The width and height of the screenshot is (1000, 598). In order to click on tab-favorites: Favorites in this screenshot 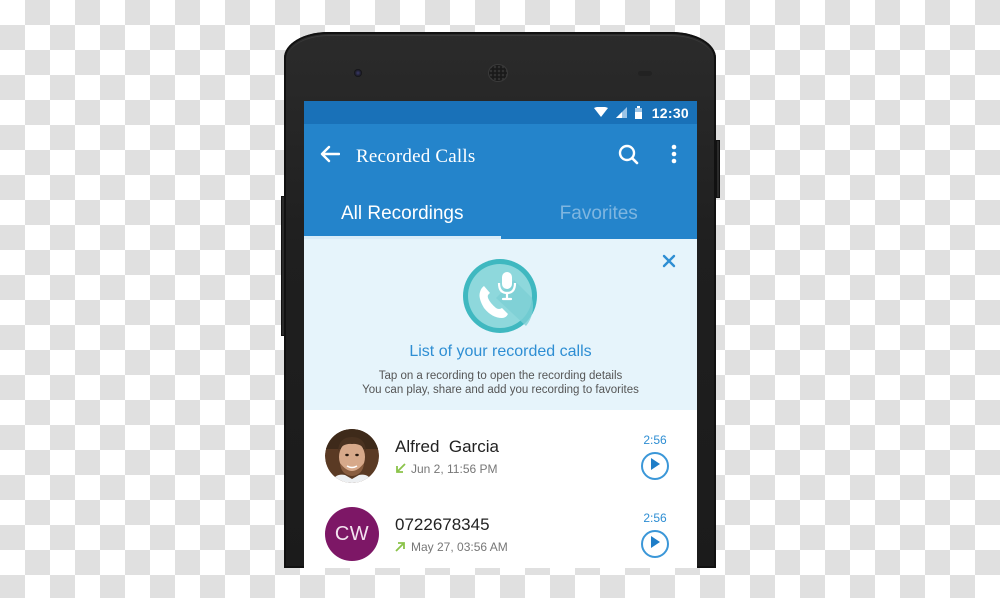, I will do `click(599, 214)`.